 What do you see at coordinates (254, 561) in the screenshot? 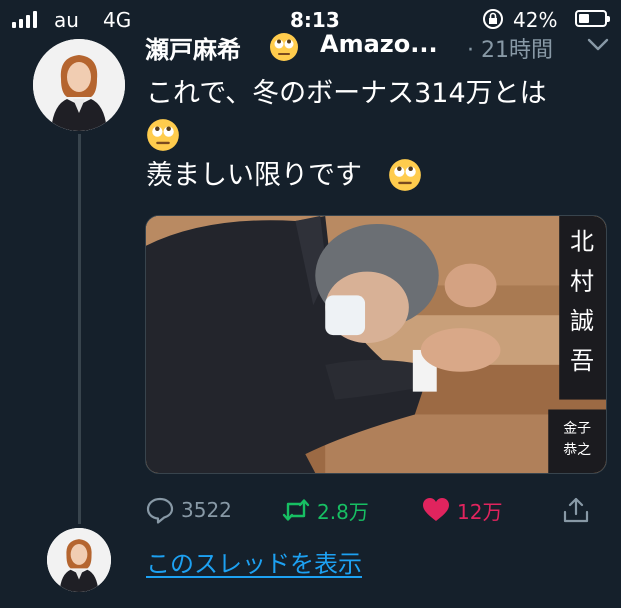
I see `show-thread-link: このスレッドを表示` at bounding box center [254, 561].